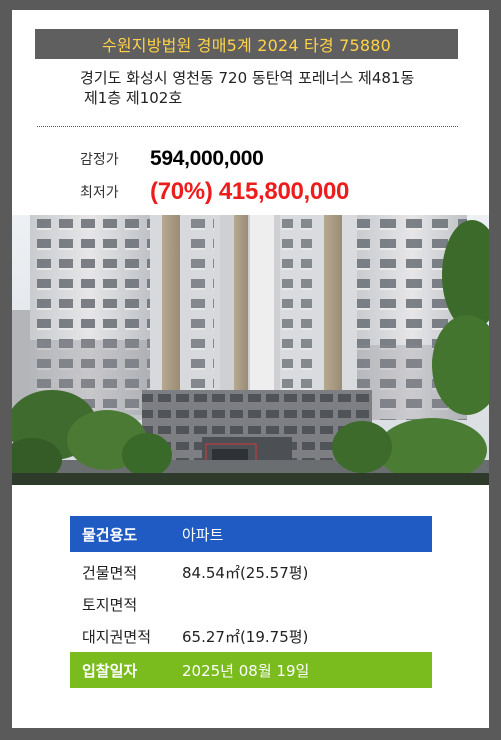 This screenshot has height=740, width=501. What do you see at coordinates (133, 98) in the screenshot?
I see `address-line-2: 제1층 제102호` at bounding box center [133, 98].